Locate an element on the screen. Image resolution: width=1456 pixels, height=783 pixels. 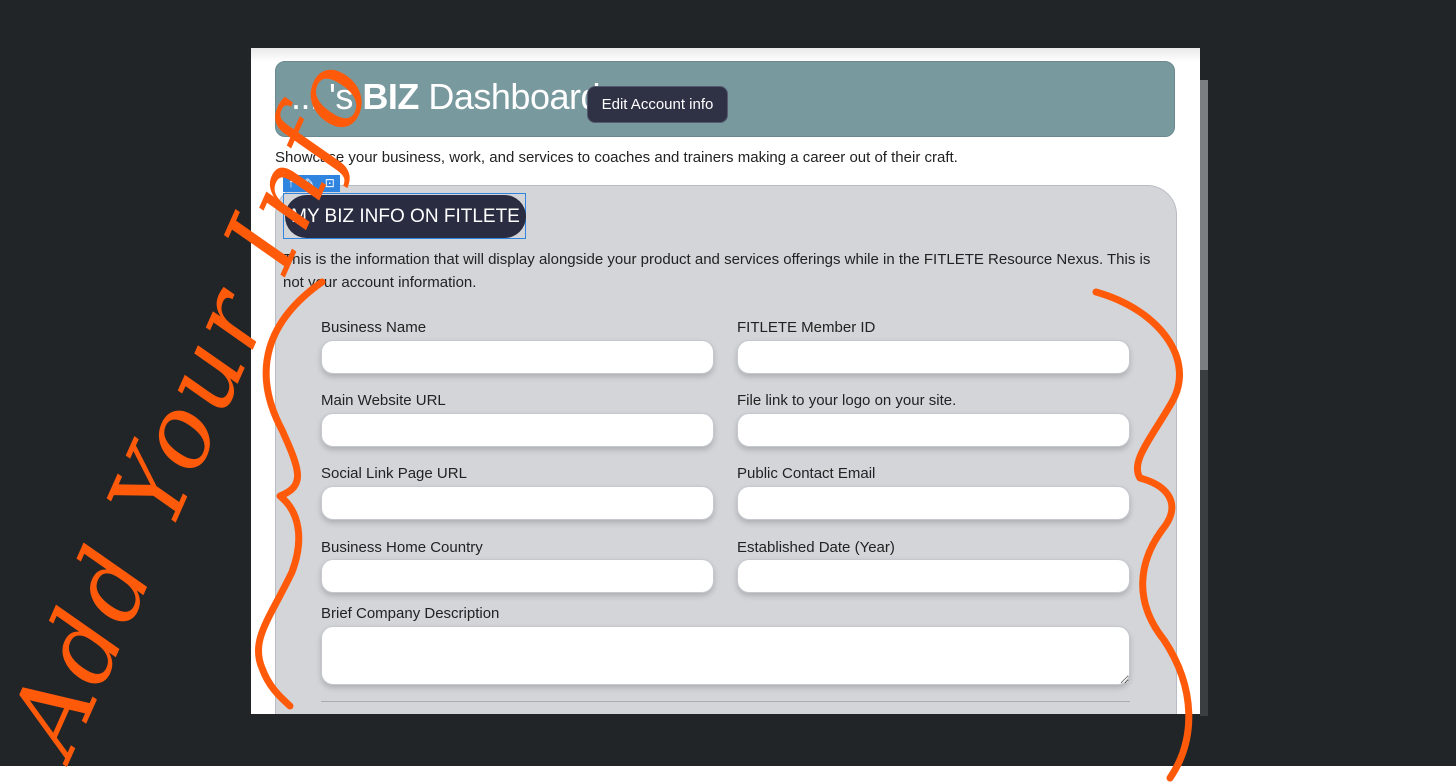
established-year-input is located at coordinates (933, 576).